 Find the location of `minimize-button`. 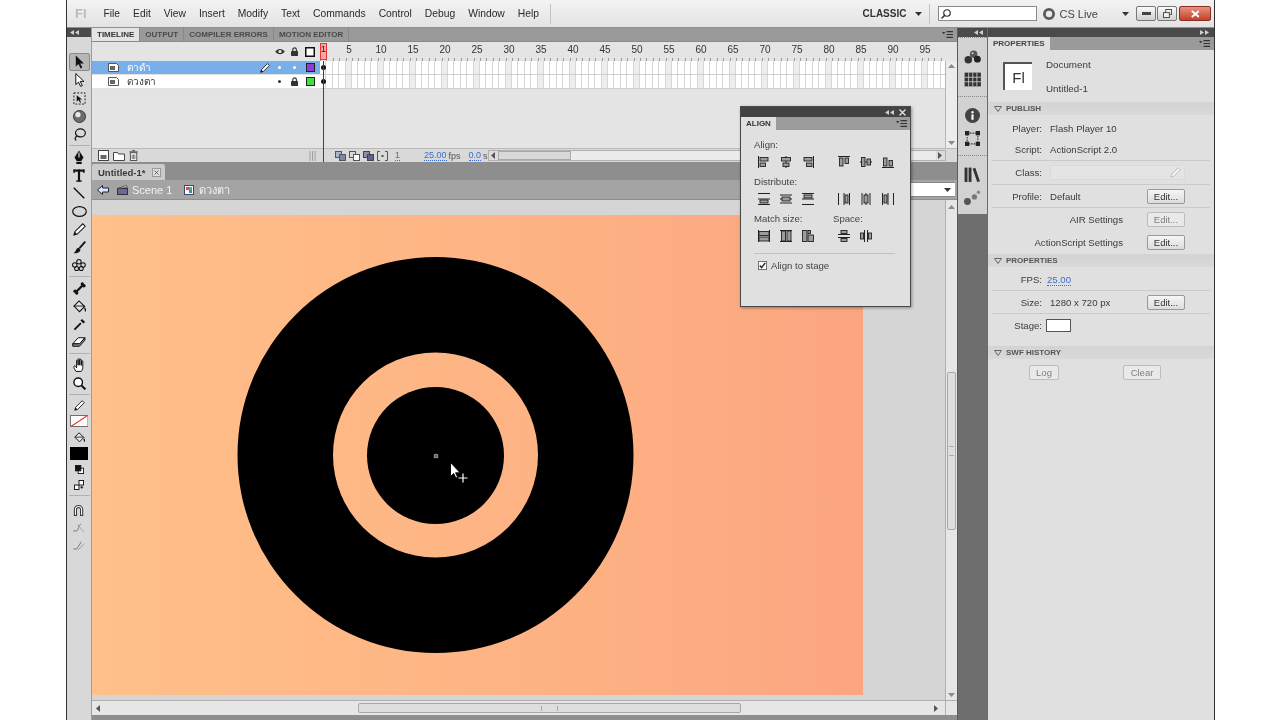

minimize-button is located at coordinates (1146, 13).